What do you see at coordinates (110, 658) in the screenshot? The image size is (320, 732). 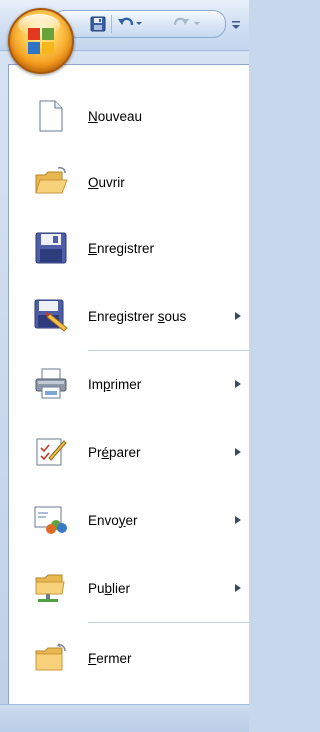 I see `menu-label: Fermer` at bounding box center [110, 658].